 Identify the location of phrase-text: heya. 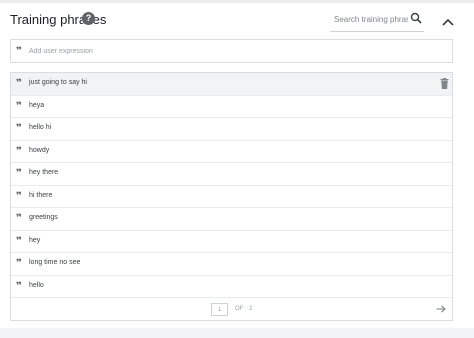
(36, 105).